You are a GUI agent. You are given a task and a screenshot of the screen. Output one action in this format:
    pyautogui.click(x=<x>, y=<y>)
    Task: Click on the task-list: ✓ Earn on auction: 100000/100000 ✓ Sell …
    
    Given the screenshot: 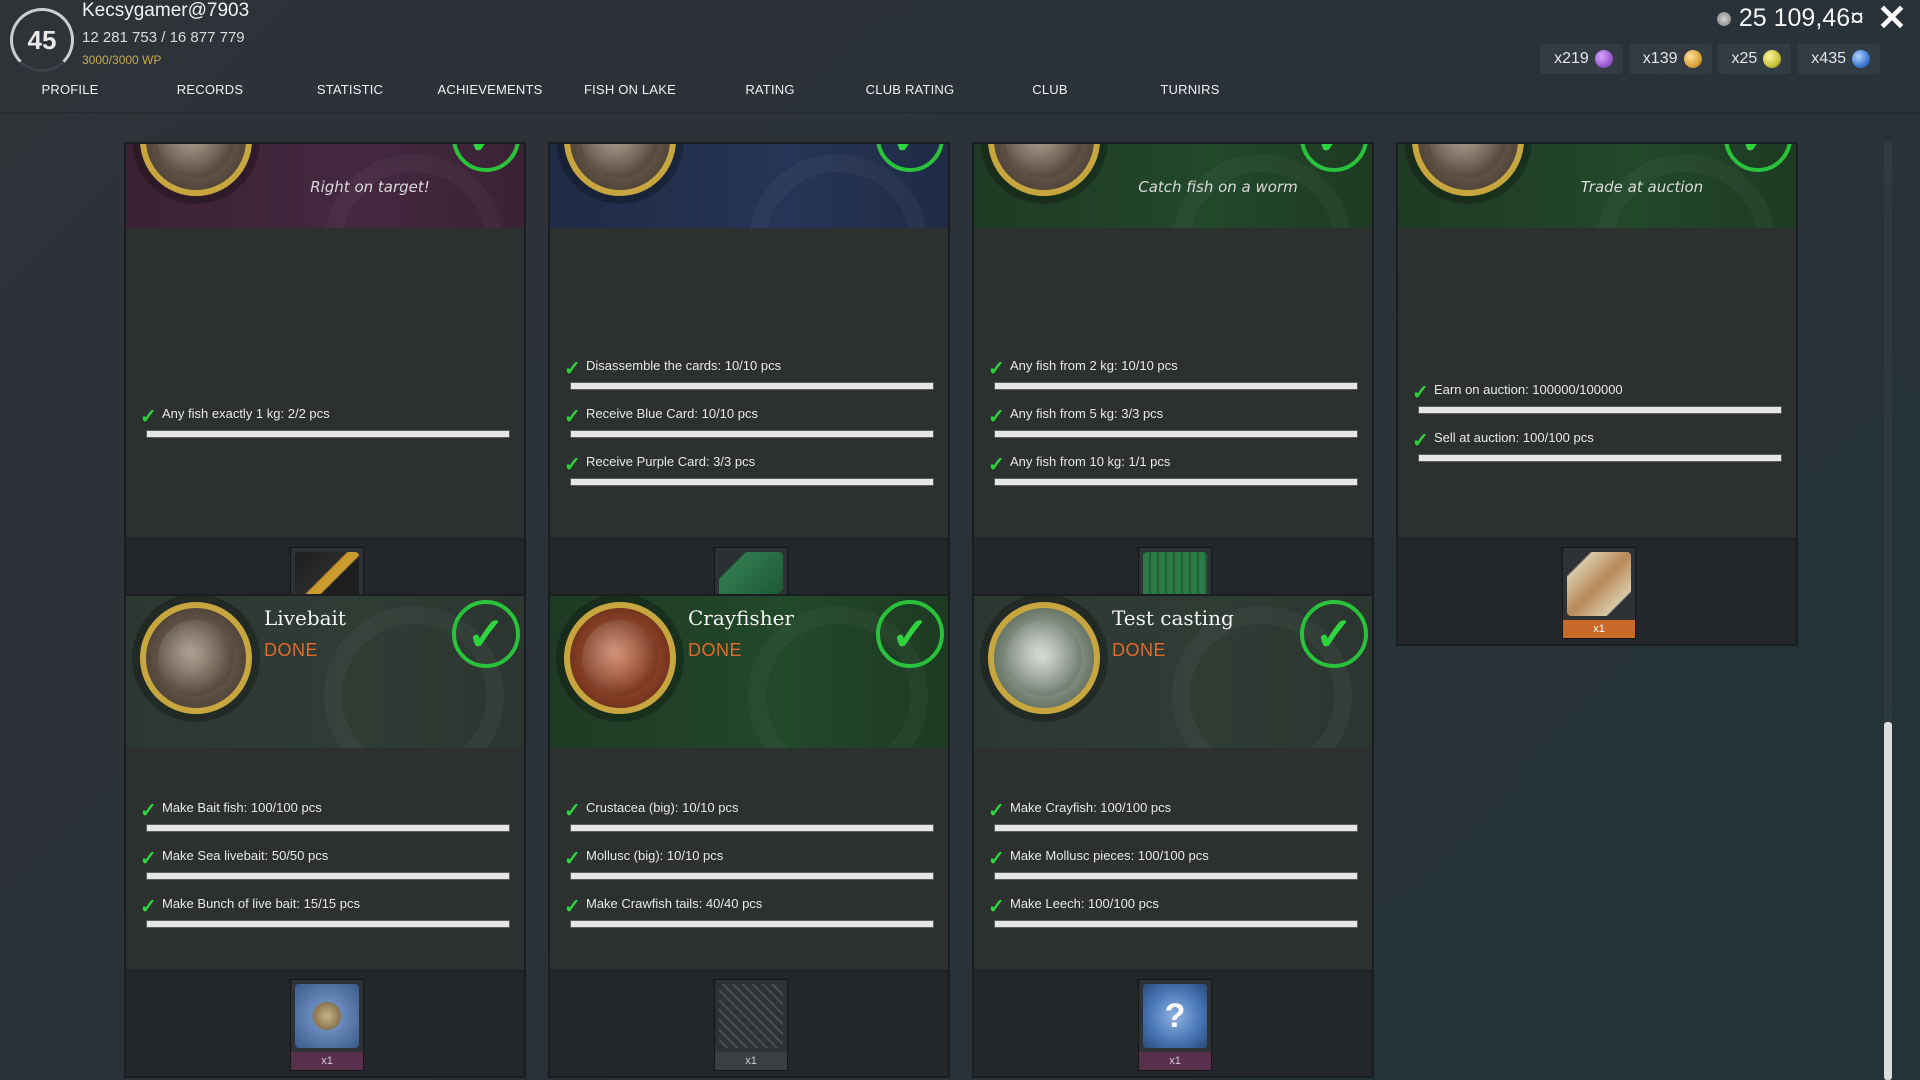 What is the action you would take?
    pyautogui.click(x=1597, y=383)
    